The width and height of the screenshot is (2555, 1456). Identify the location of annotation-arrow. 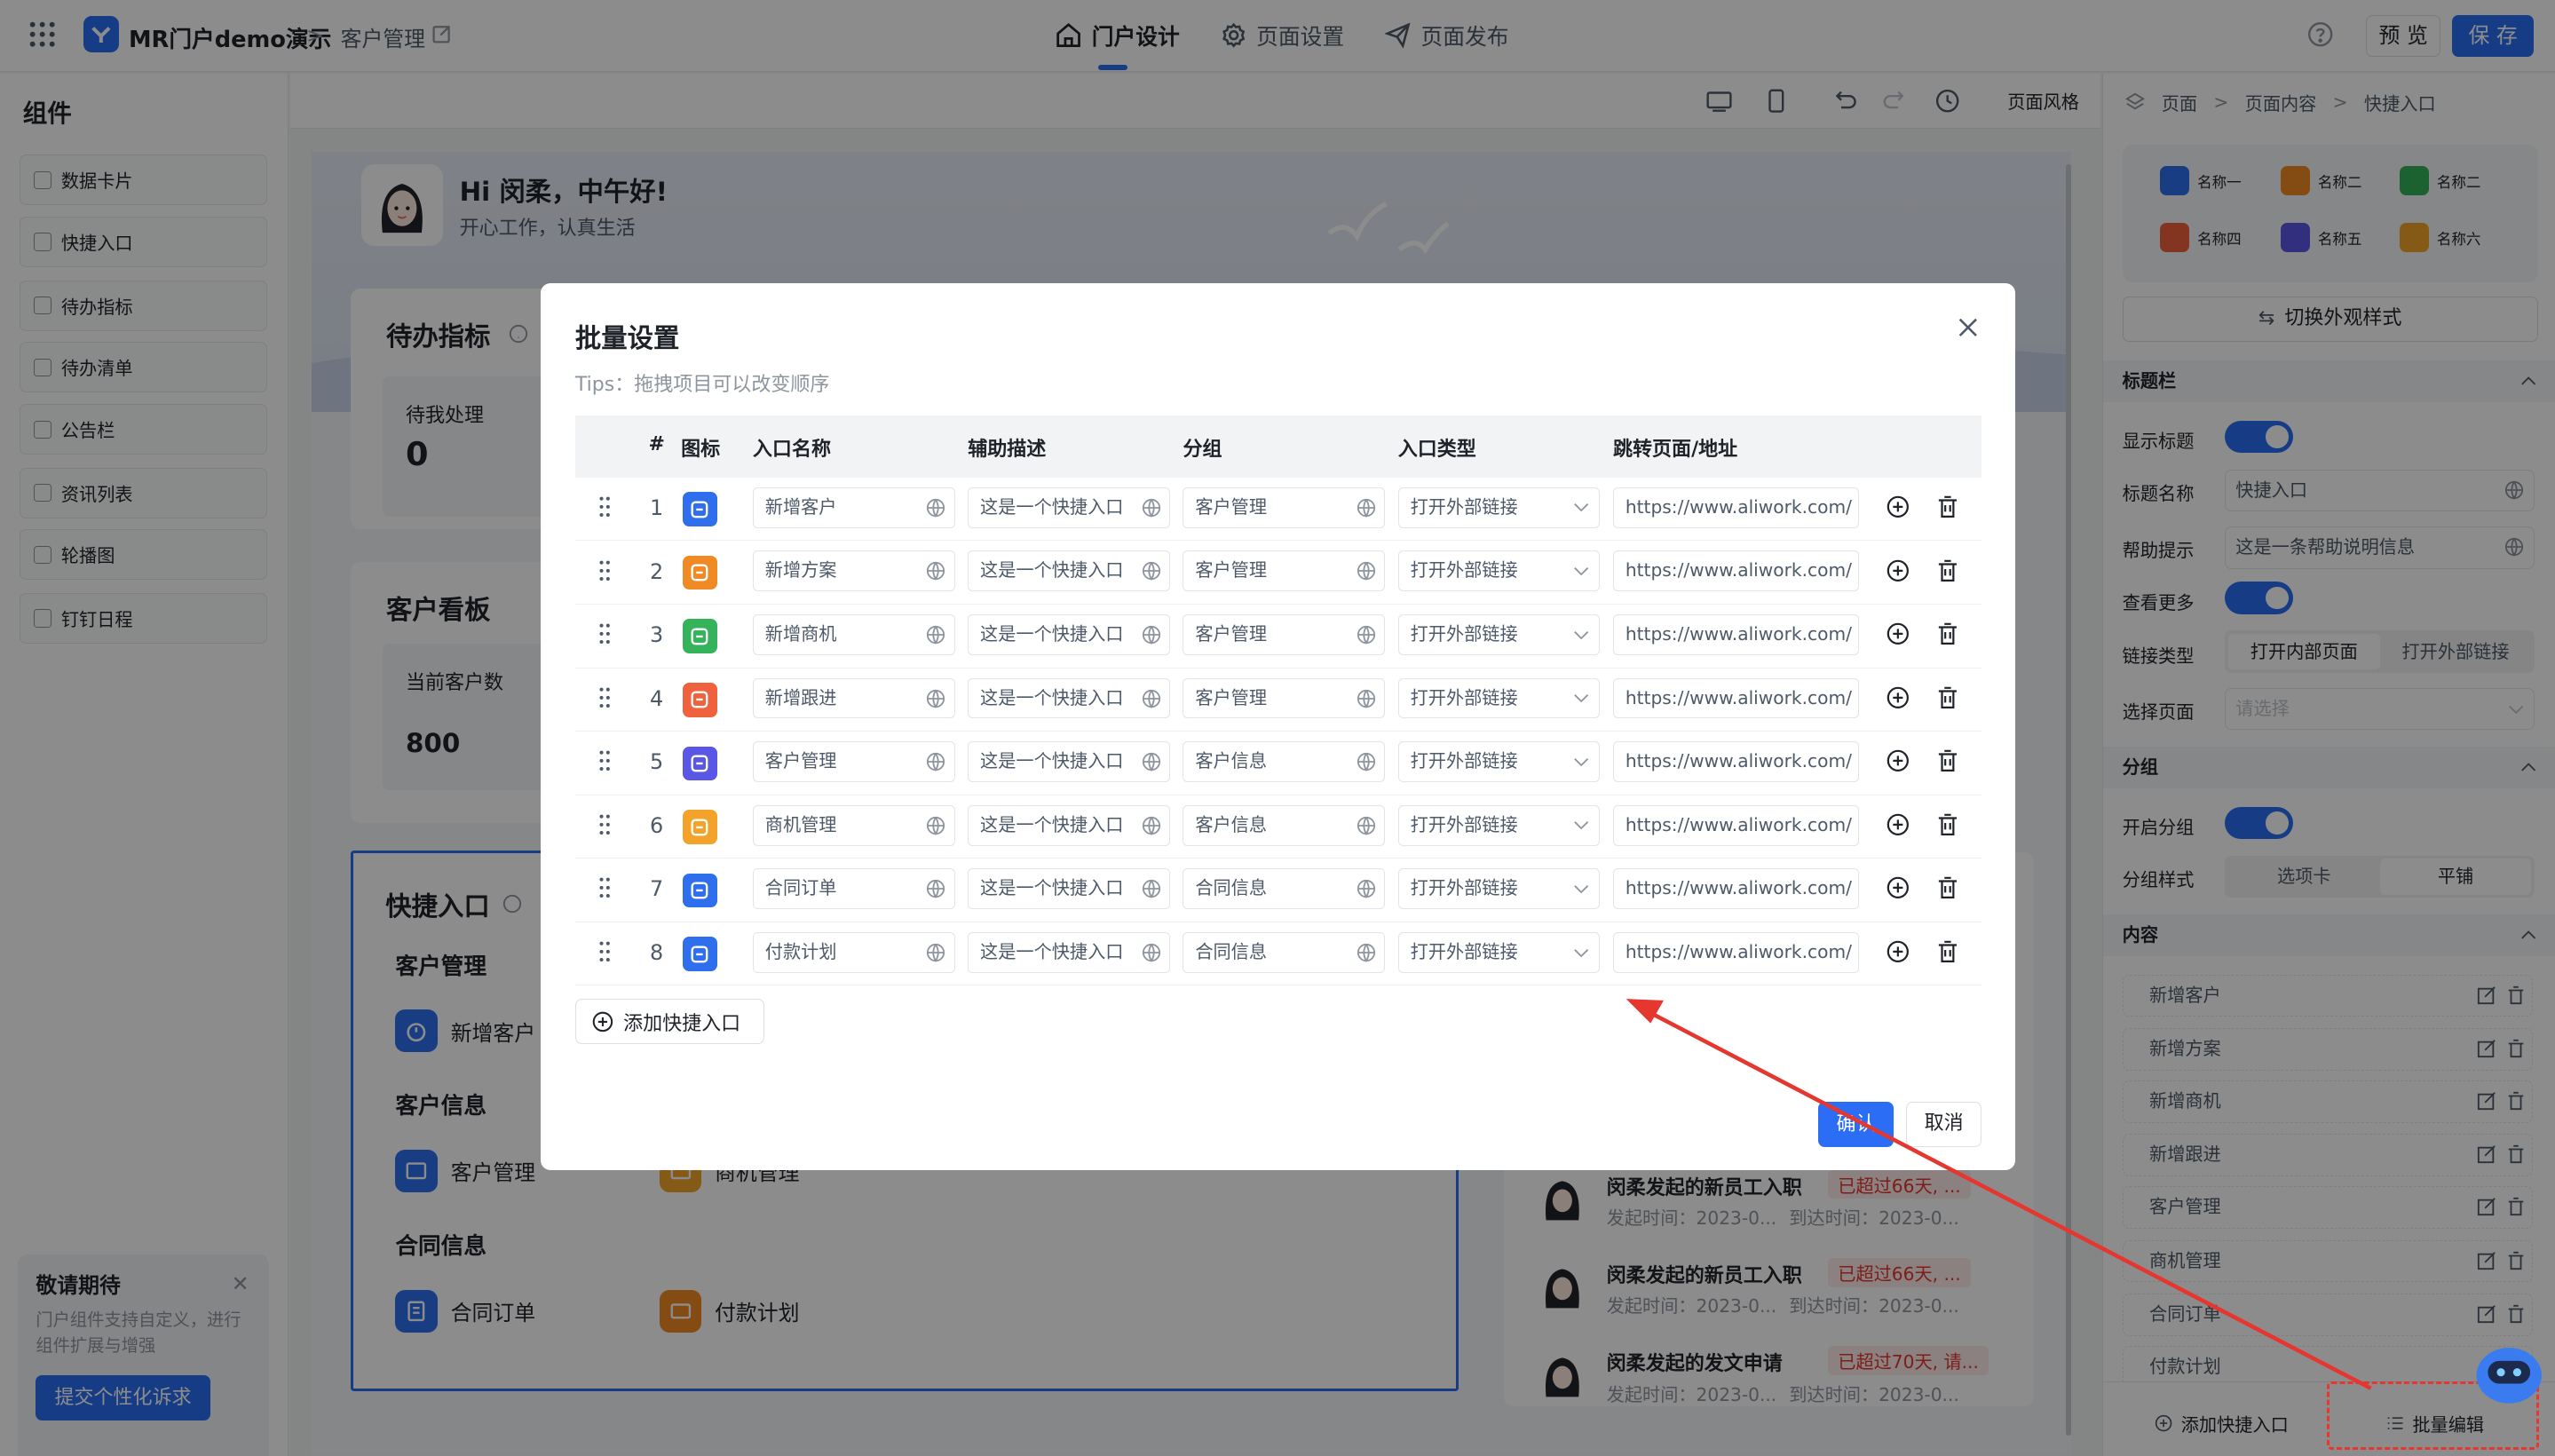
(1999, 1194).